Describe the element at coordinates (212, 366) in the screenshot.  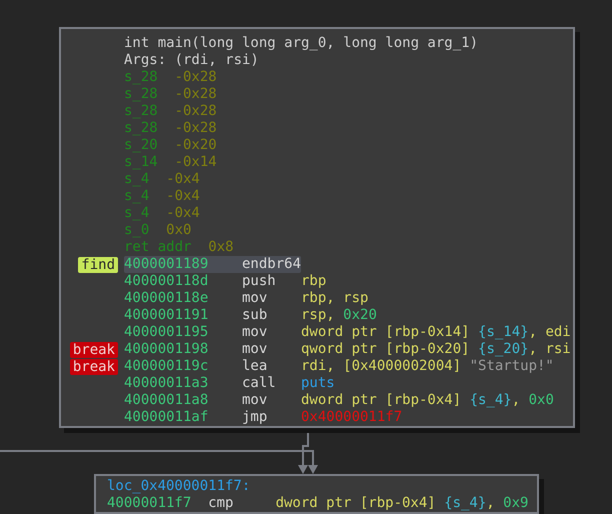
I see `selection-highlight: 400000119c lea` at that location.